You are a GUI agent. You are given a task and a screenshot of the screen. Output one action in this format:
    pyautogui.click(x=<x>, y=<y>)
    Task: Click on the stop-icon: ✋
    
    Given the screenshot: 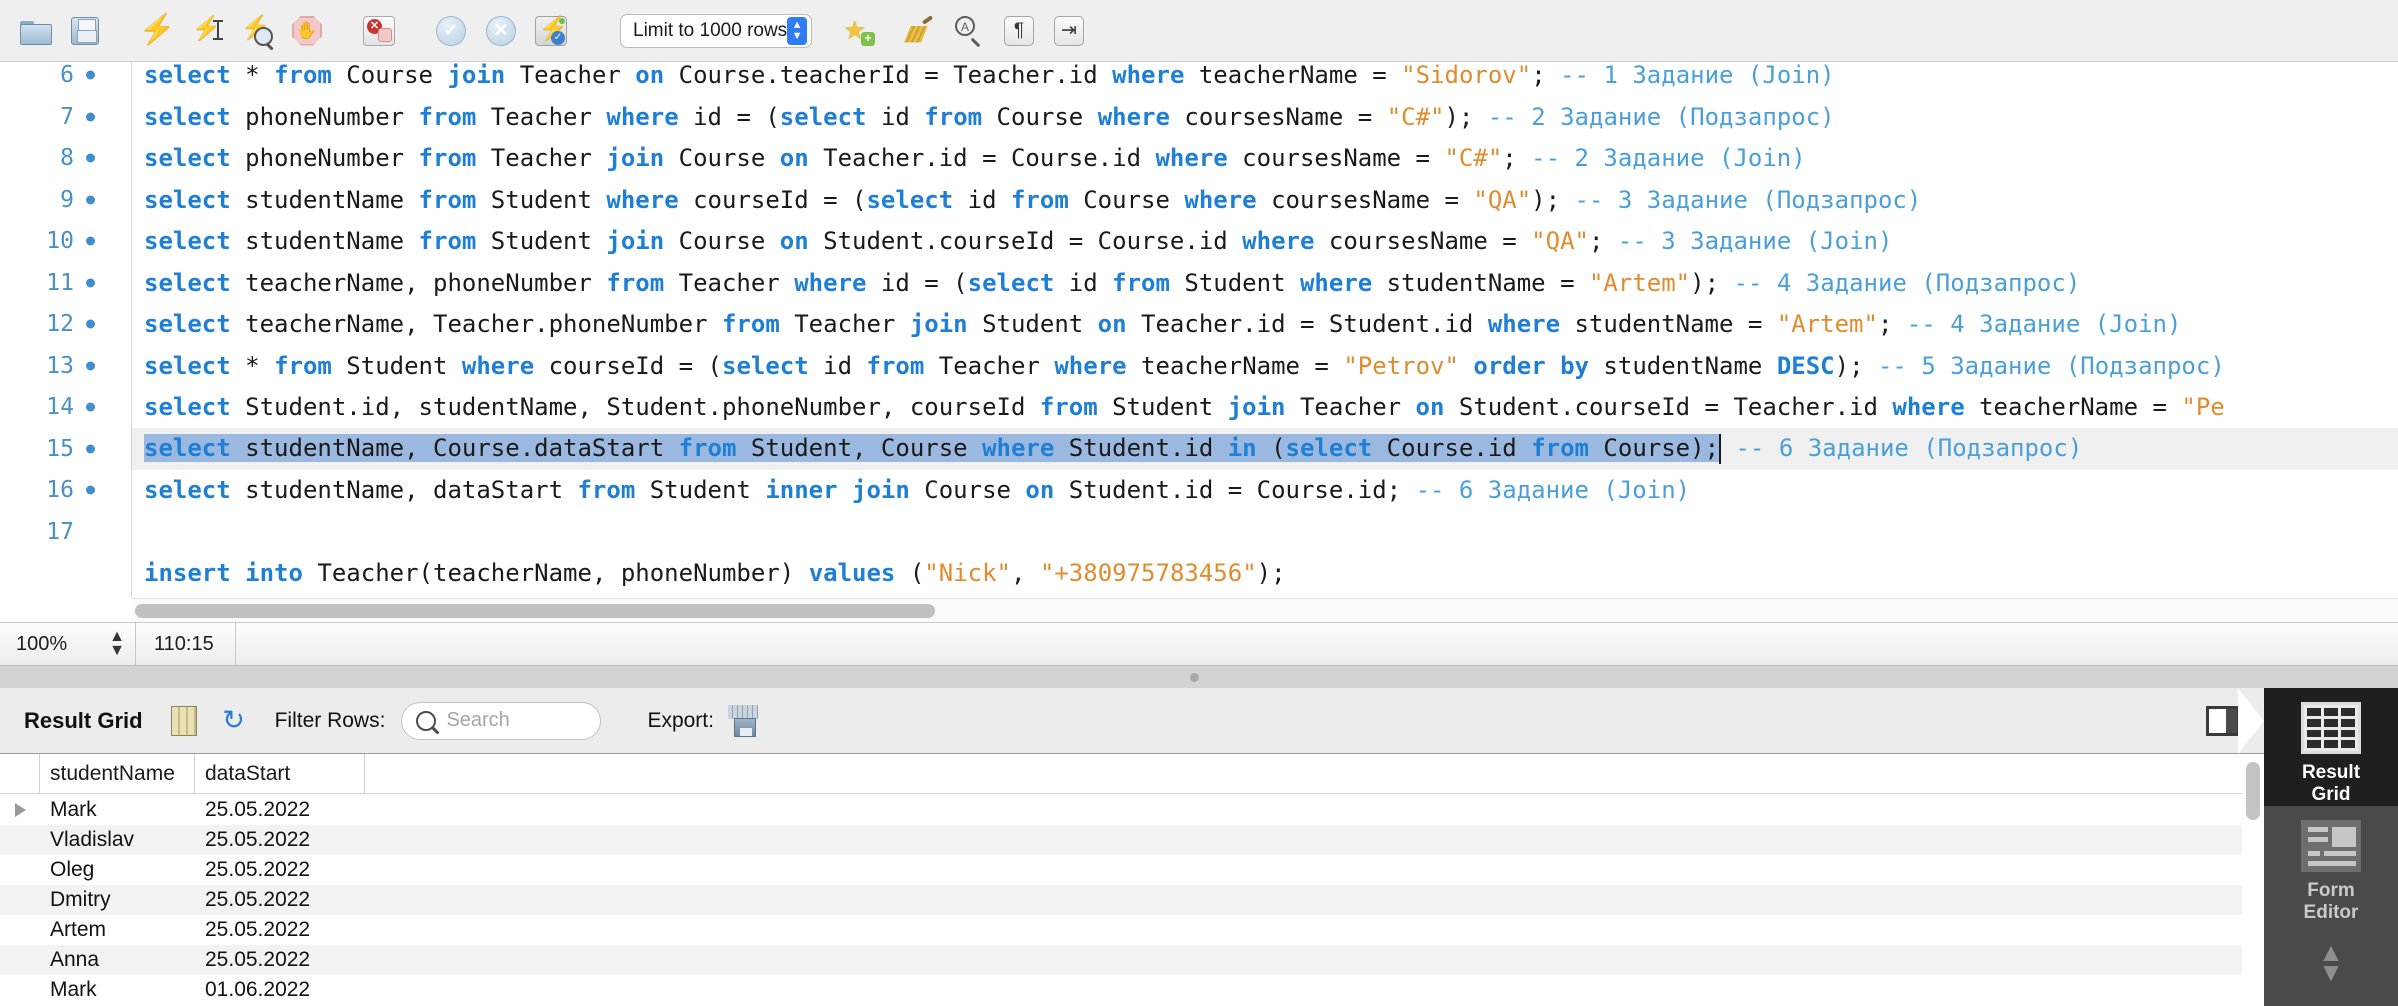 What is the action you would take?
    pyautogui.click(x=307, y=31)
    